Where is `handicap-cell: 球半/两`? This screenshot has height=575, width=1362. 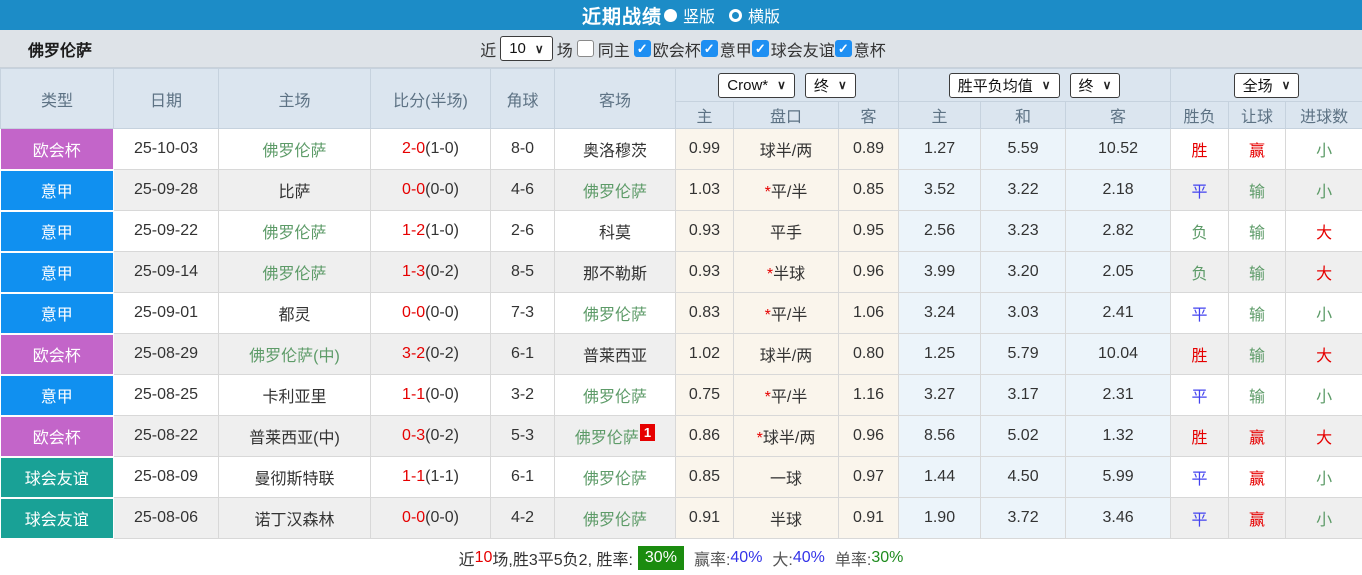
handicap-cell: 球半/两 is located at coordinates (786, 354).